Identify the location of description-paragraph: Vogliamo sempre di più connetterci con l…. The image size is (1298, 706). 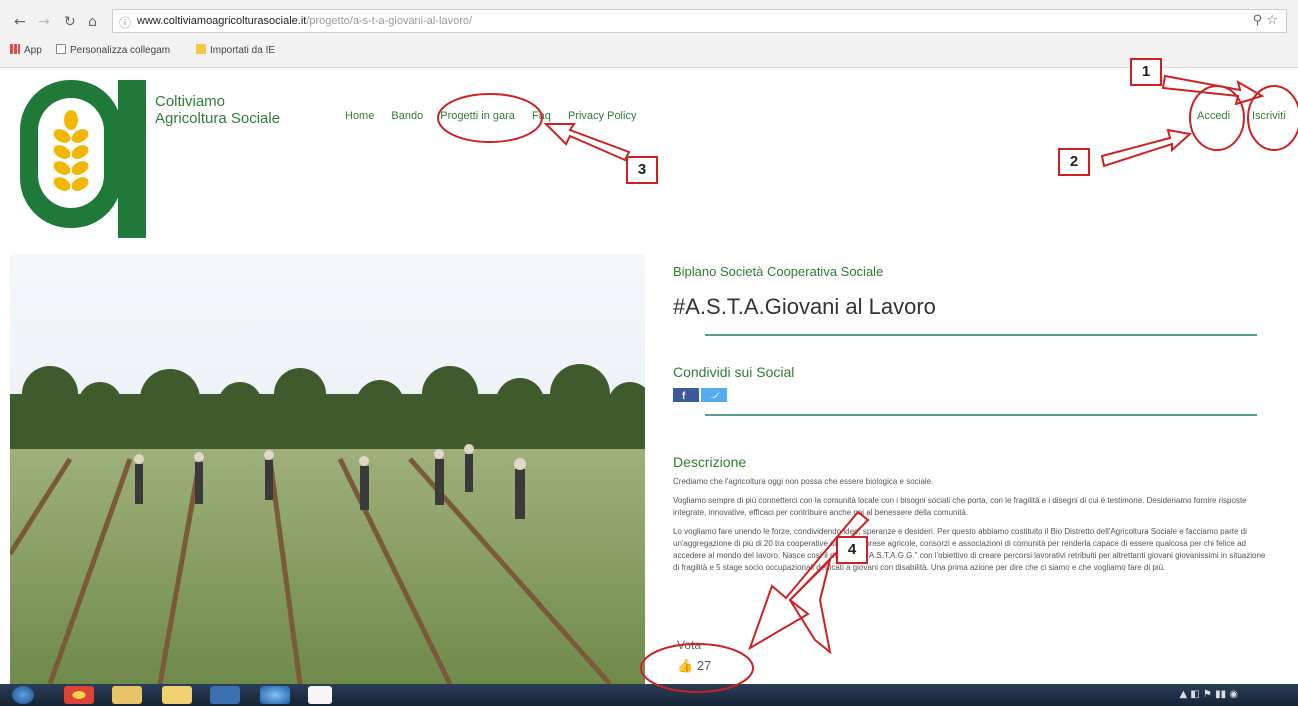
(960, 506).